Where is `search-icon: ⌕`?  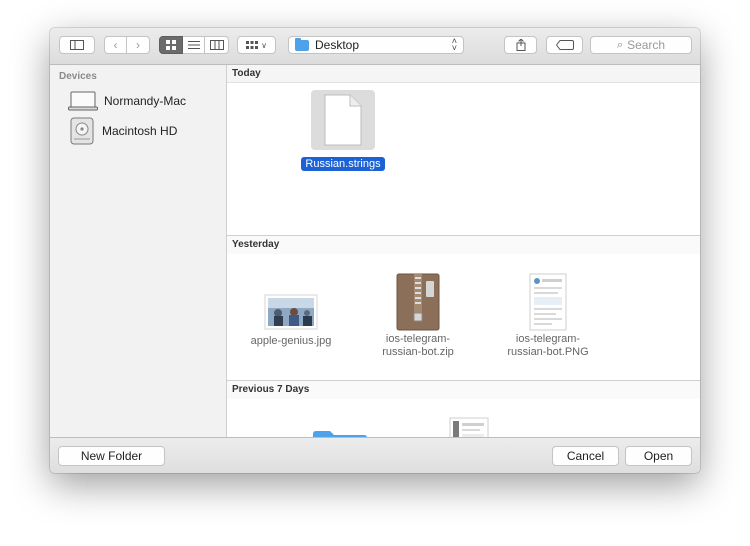
search-icon: ⌕ is located at coordinates (620, 44).